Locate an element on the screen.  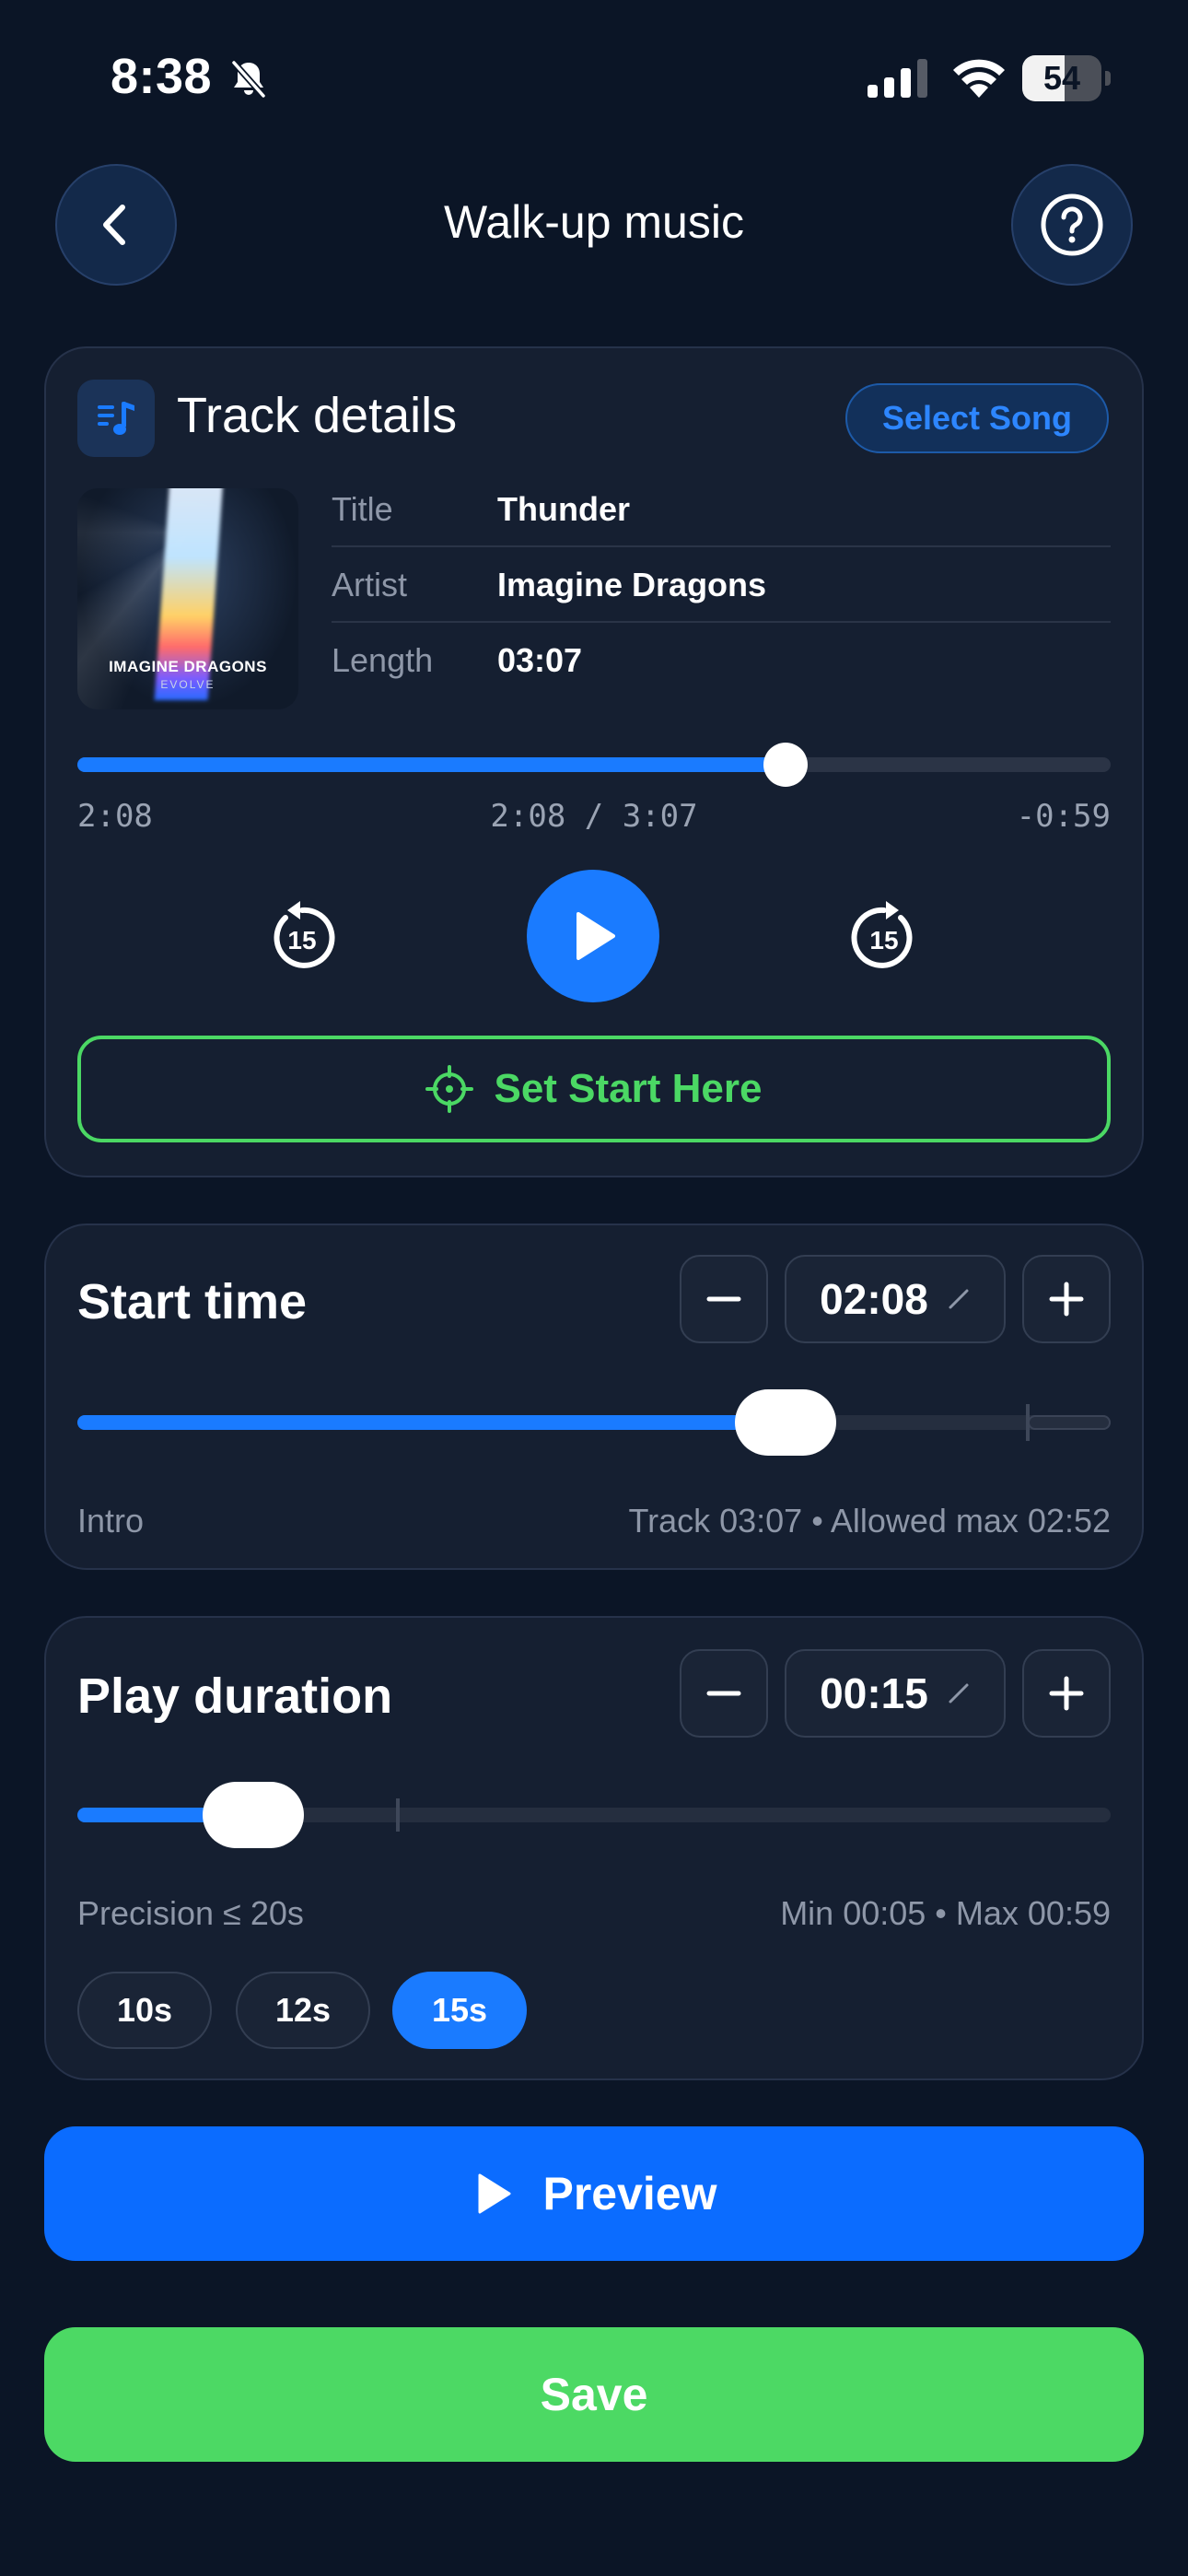
duration-slider-marker is located at coordinates (398, 1815).